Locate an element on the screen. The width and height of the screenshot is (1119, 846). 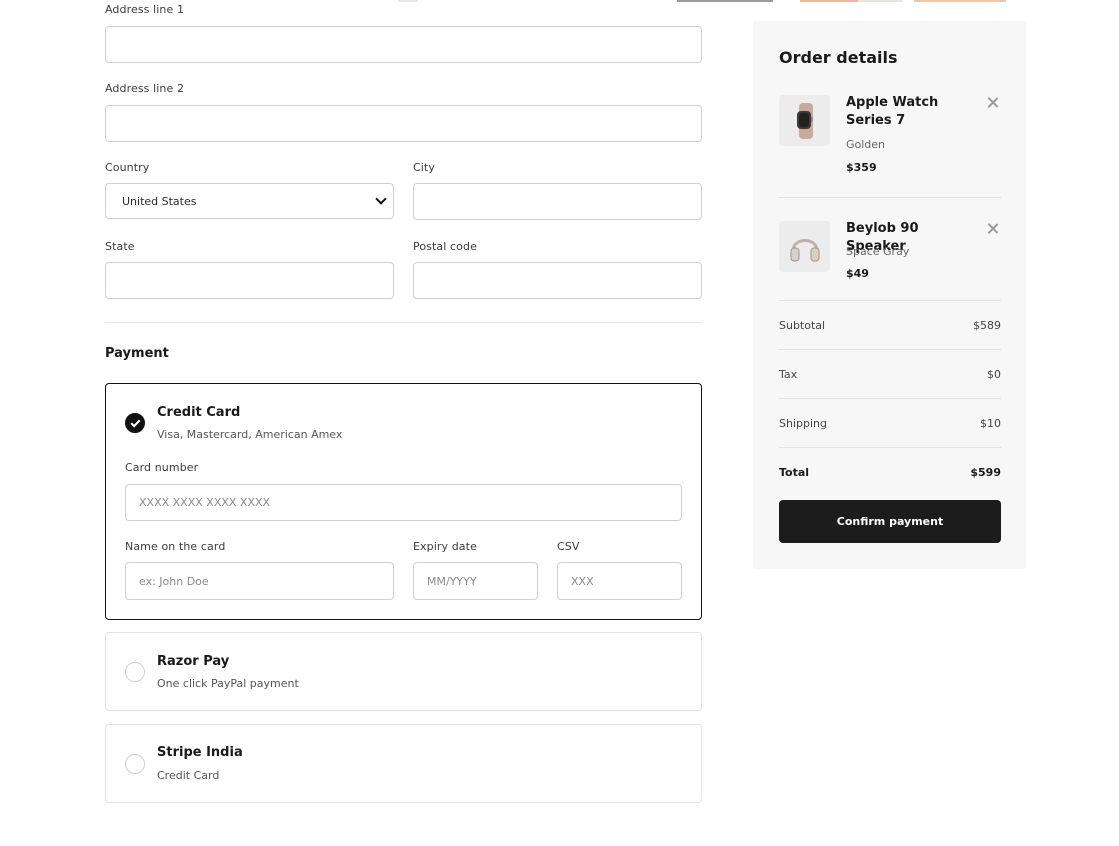
section-divider is located at coordinates (403, 322).